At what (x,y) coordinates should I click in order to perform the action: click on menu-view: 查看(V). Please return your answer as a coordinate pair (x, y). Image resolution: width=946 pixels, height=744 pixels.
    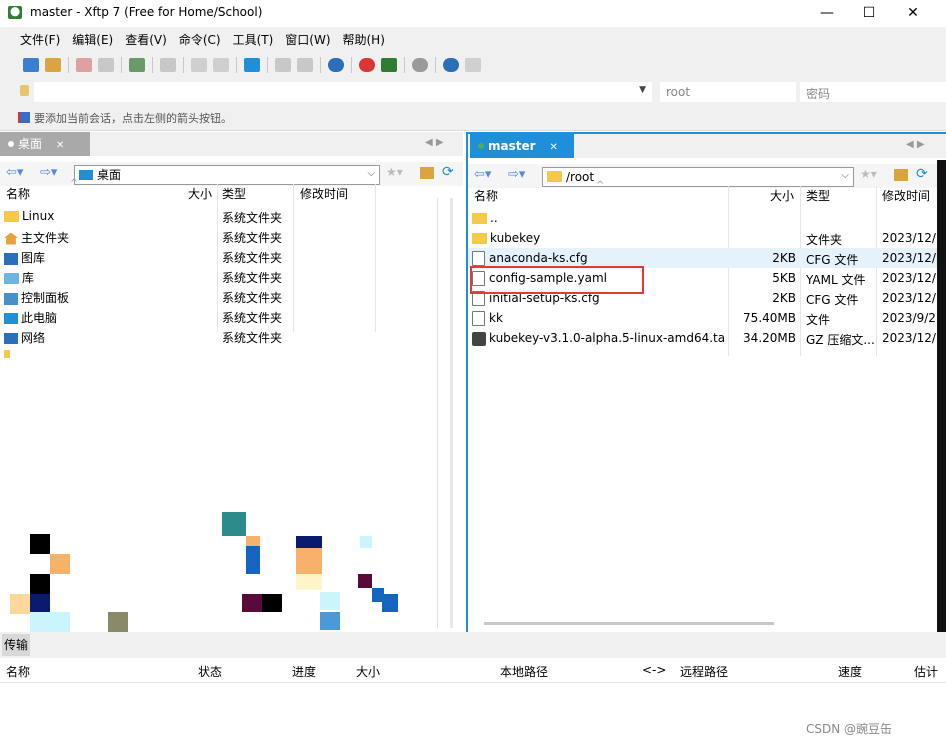
    Looking at the image, I should click on (146, 39).